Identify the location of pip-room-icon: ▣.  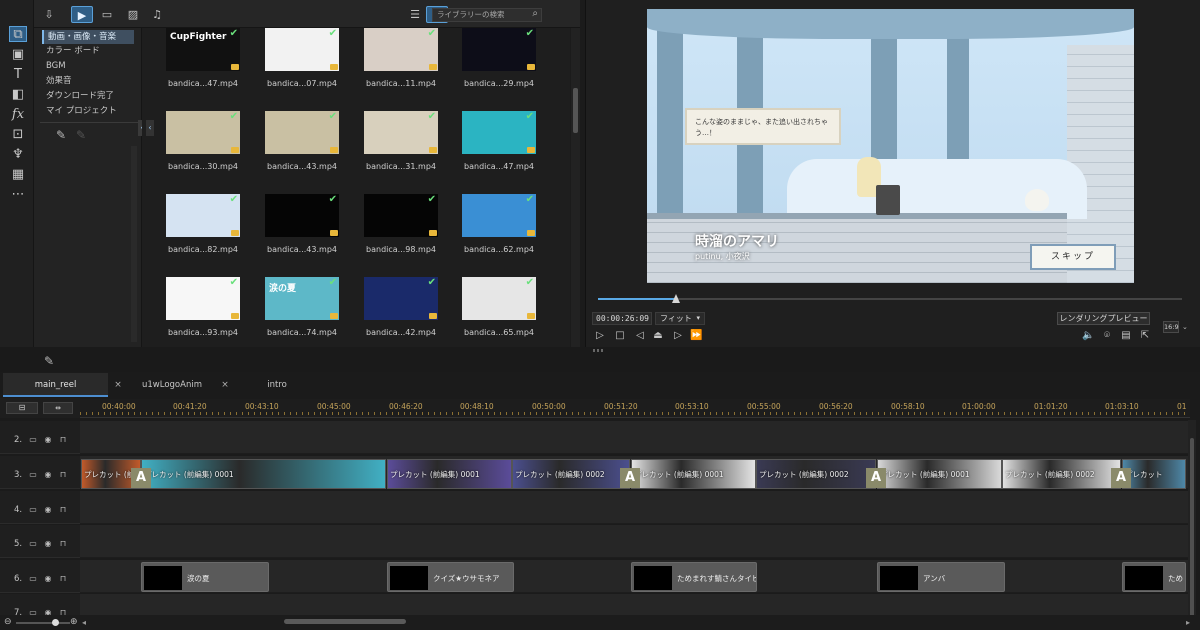
(18, 55).